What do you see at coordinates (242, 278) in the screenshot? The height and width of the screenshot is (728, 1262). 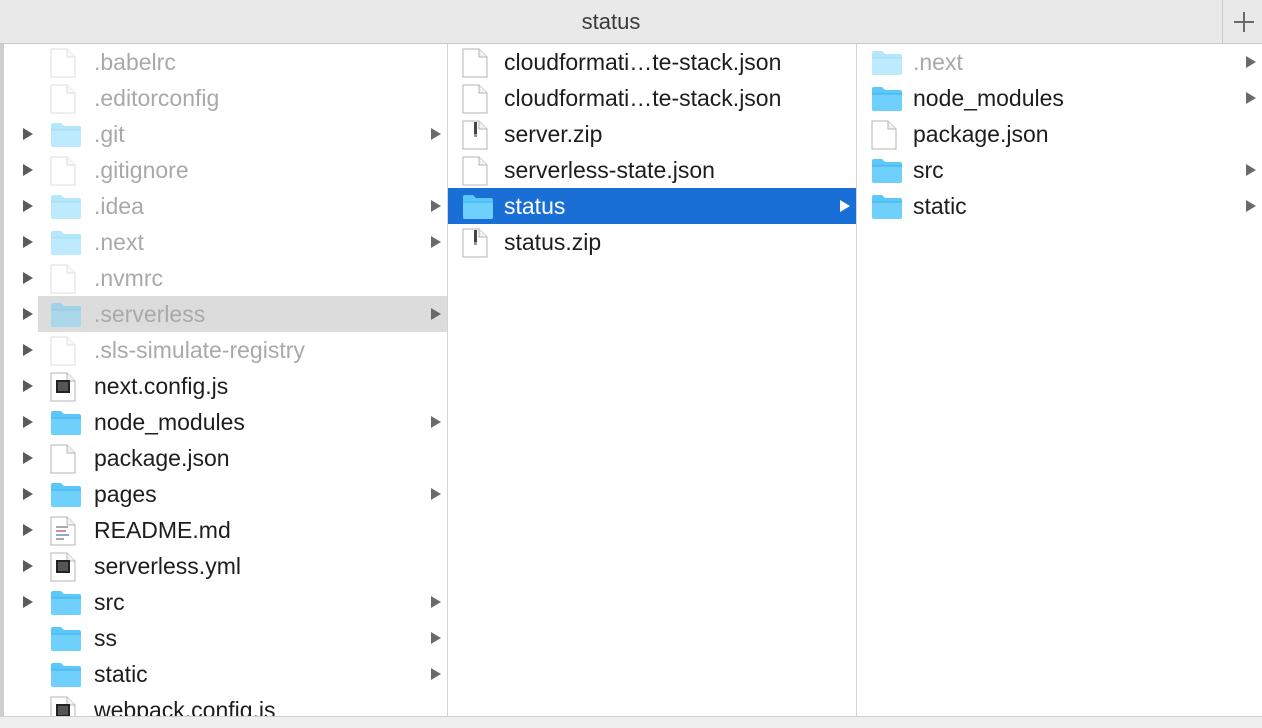 I see `list-item: .nvmrc` at bounding box center [242, 278].